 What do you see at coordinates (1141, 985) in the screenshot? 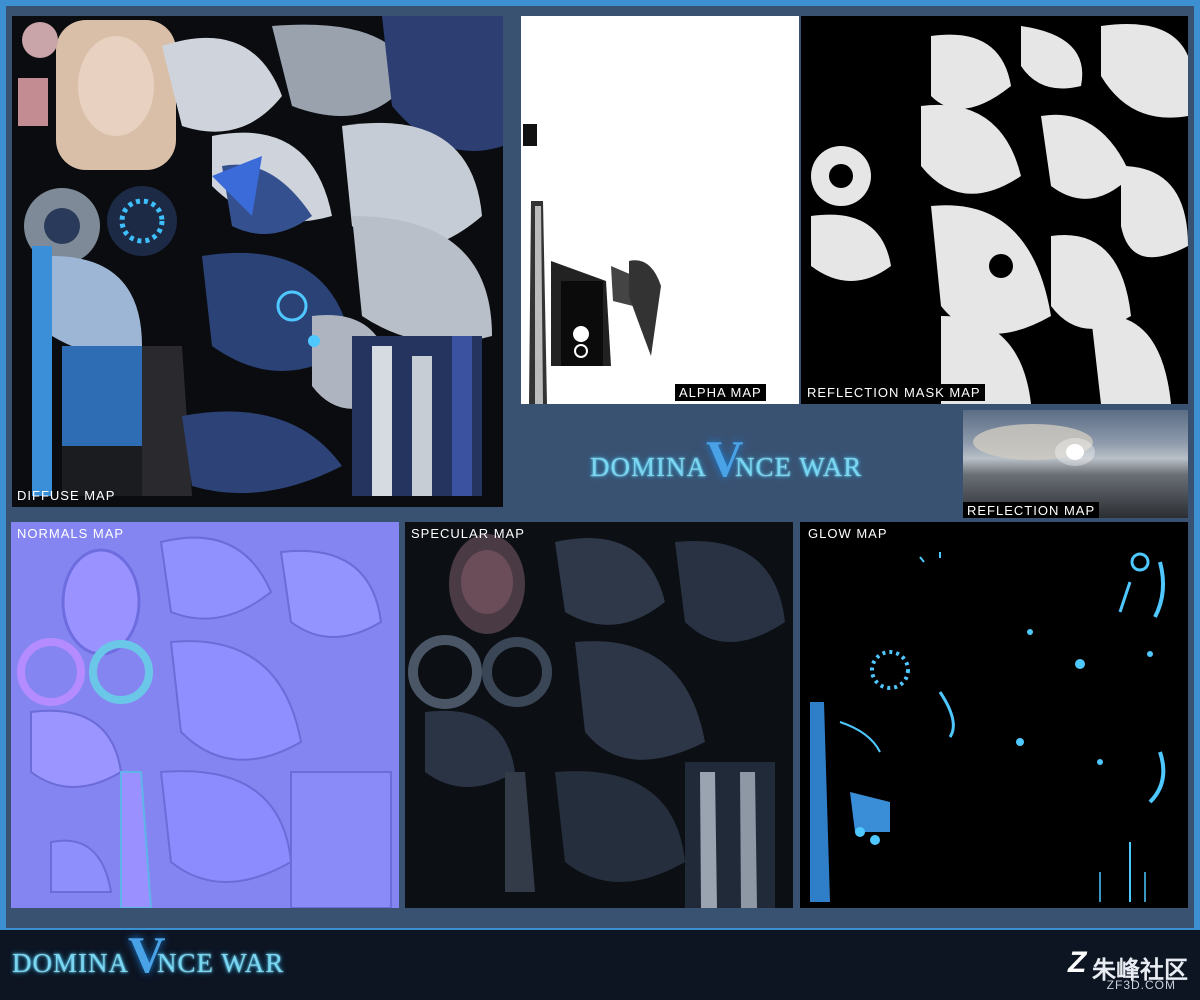
I see `watermark-site: ZF3D.COM` at bounding box center [1141, 985].